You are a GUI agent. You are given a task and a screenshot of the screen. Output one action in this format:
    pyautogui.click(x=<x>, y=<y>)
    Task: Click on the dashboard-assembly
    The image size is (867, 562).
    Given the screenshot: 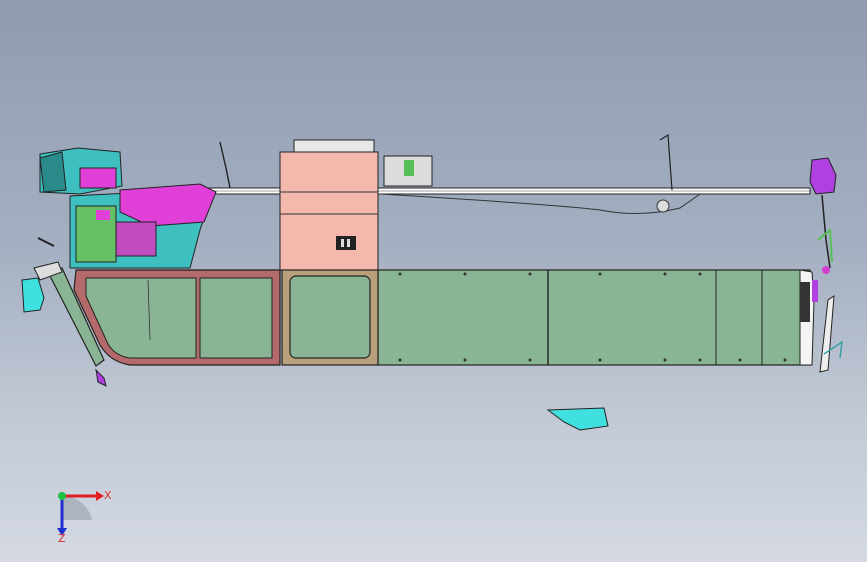 What is the action you would take?
    pyautogui.click(x=135, y=205)
    